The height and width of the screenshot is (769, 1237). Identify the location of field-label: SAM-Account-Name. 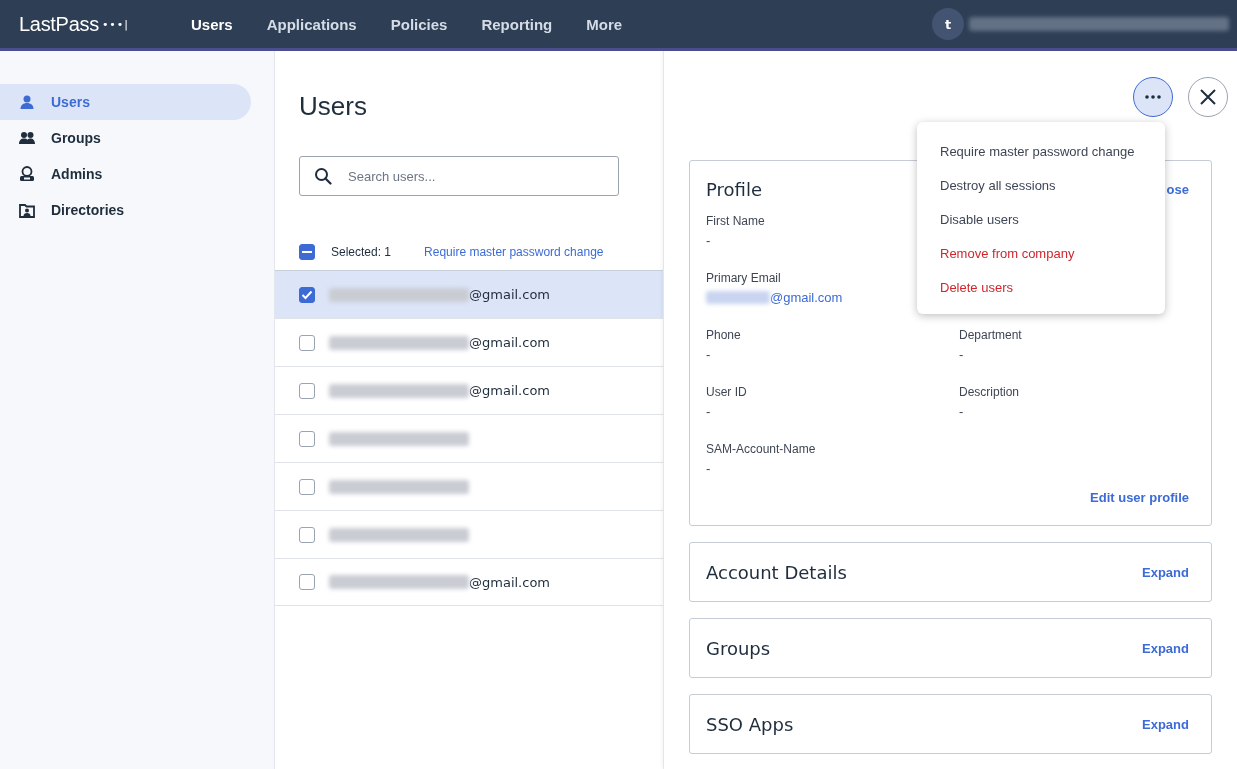
(761, 449).